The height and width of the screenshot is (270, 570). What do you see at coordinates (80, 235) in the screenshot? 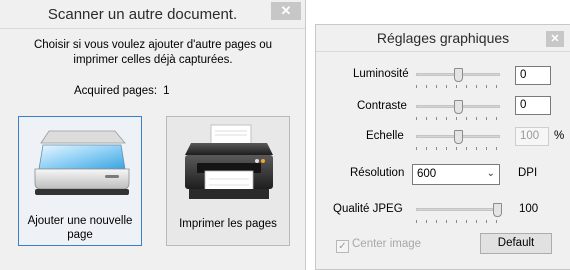
I see `add-page-label-line2: page` at bounding box center [80, 235].